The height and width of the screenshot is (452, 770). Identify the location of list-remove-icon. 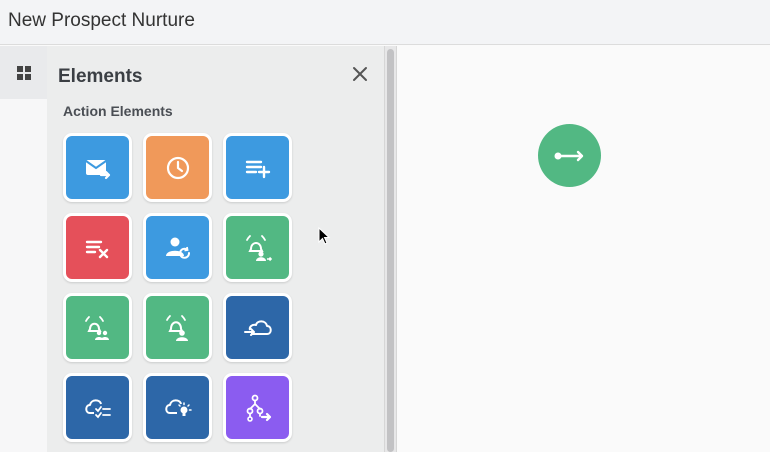
(96, 249).